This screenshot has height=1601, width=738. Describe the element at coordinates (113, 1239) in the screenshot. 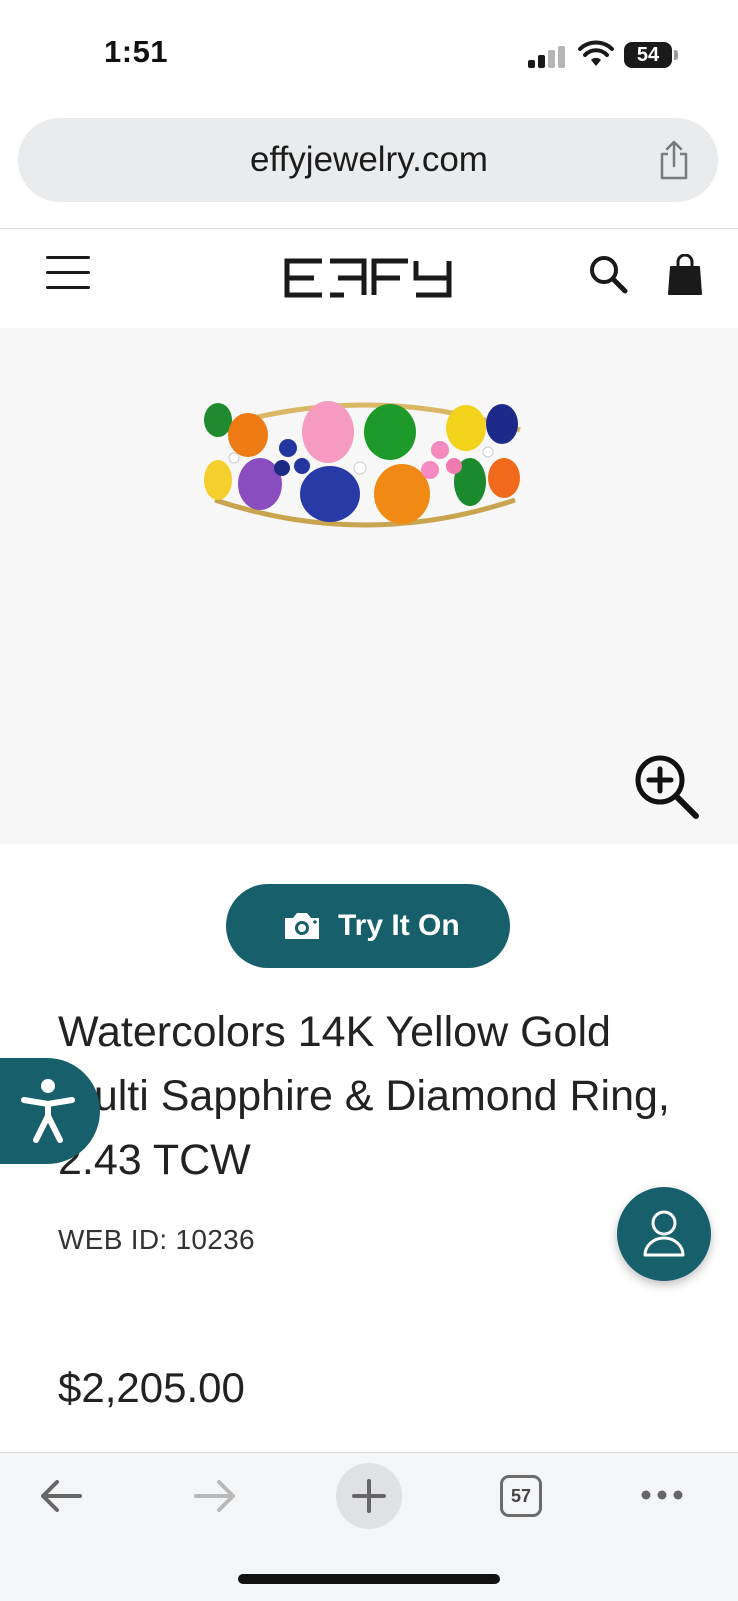

I see `web-id-label: WEB ID:` at that location.